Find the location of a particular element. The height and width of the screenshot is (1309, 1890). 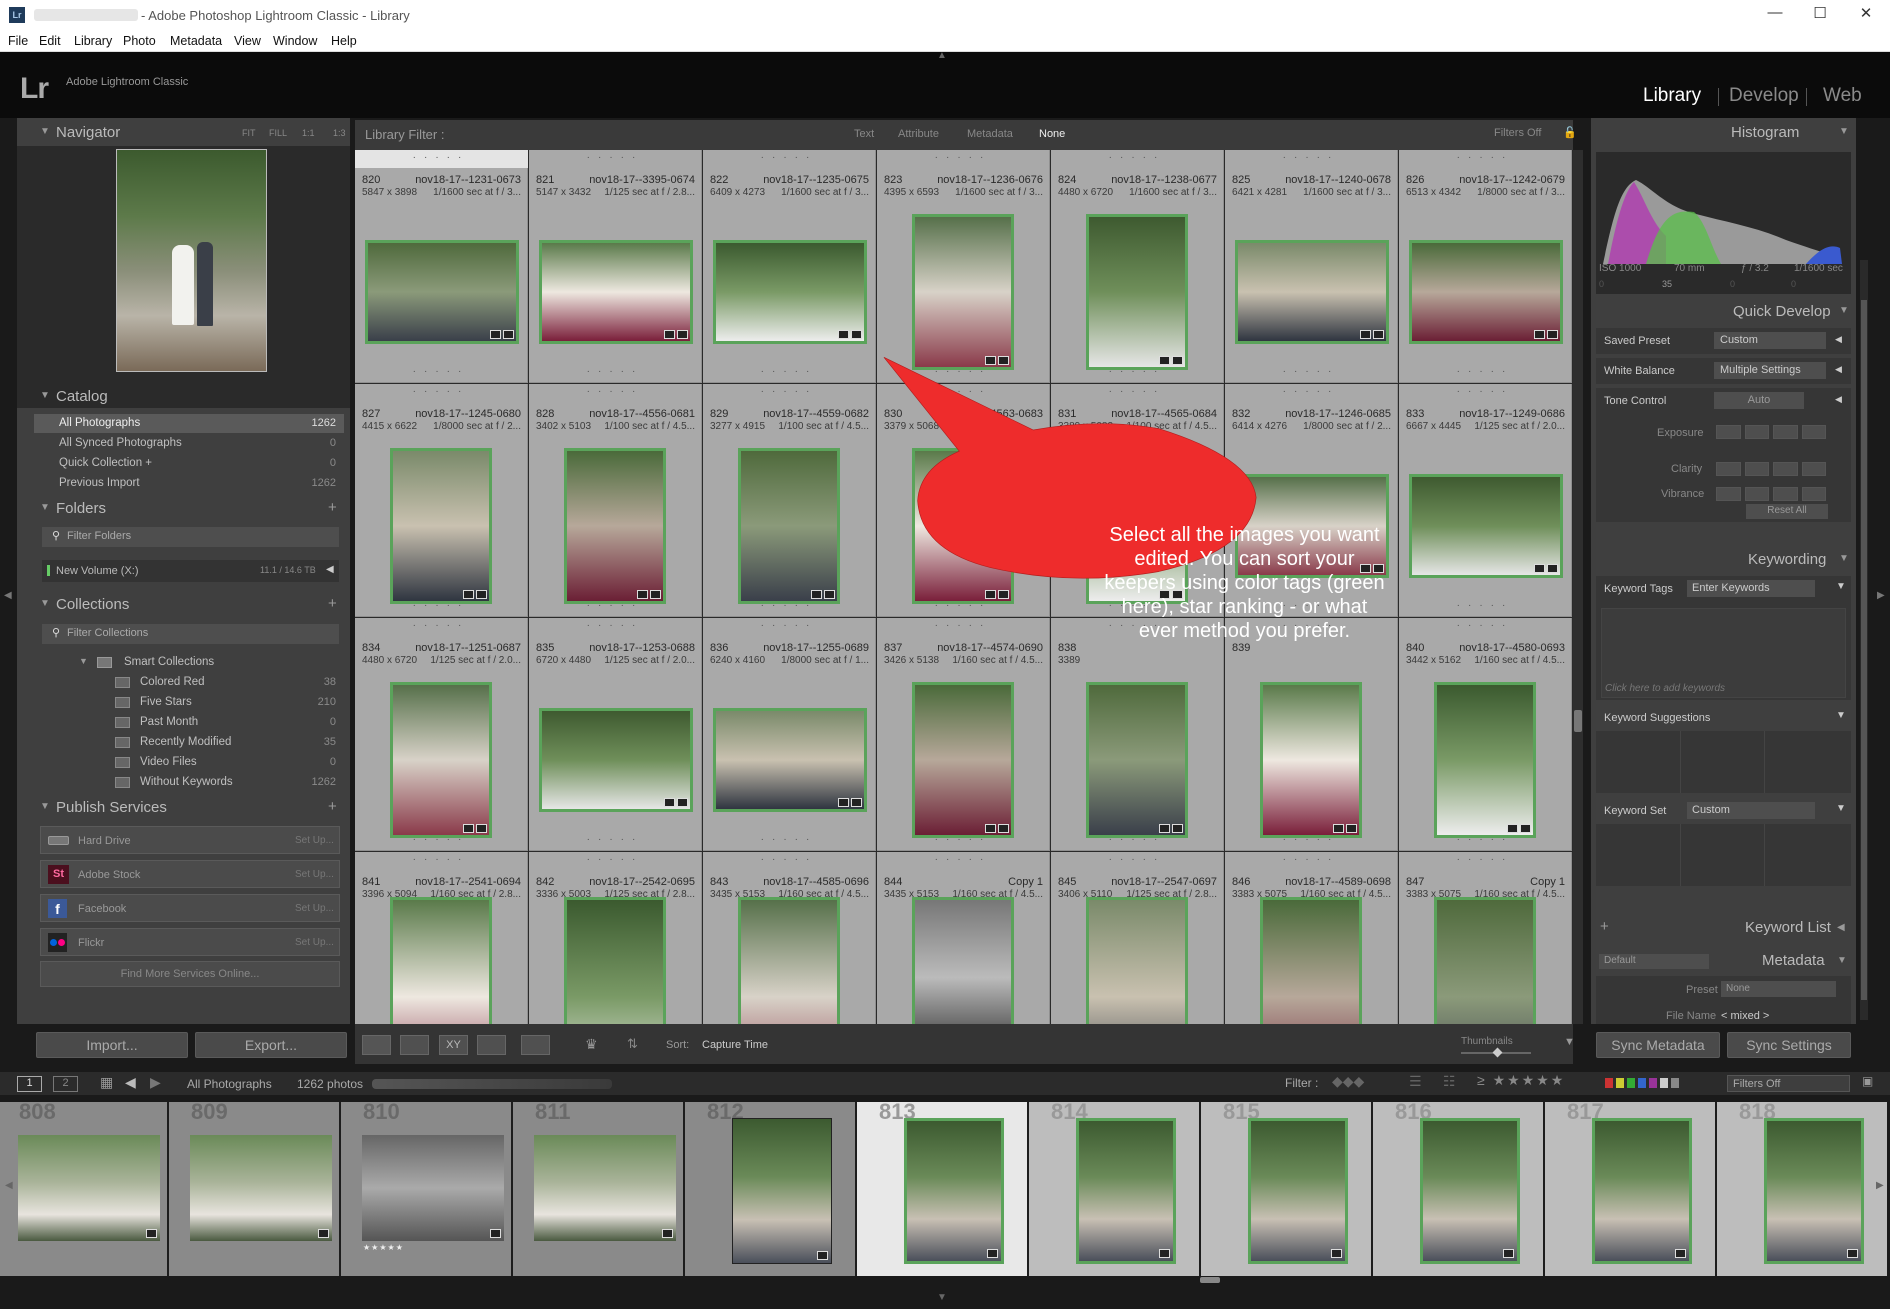

filter-folders-input: ⚲ Filter Folders is located at coordinates (190, 537).